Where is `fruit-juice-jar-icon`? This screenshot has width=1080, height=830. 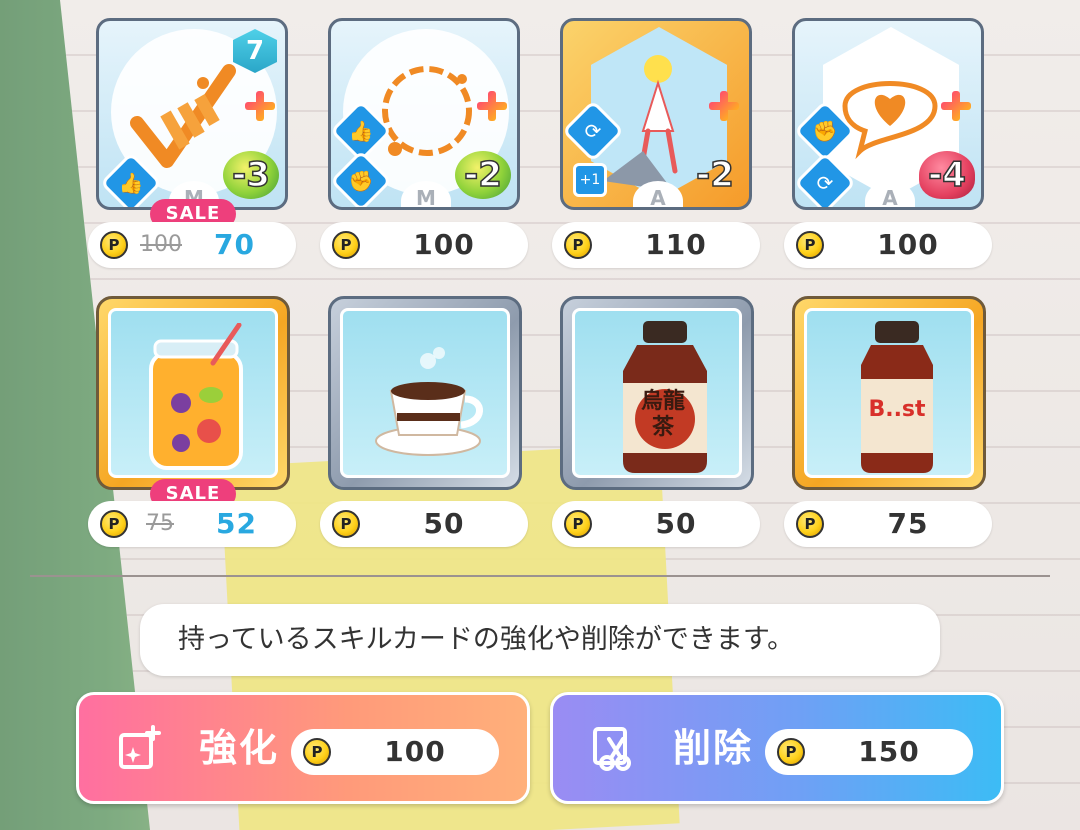
fruit-juice-jar-icon is located at coordinates (196, 396).